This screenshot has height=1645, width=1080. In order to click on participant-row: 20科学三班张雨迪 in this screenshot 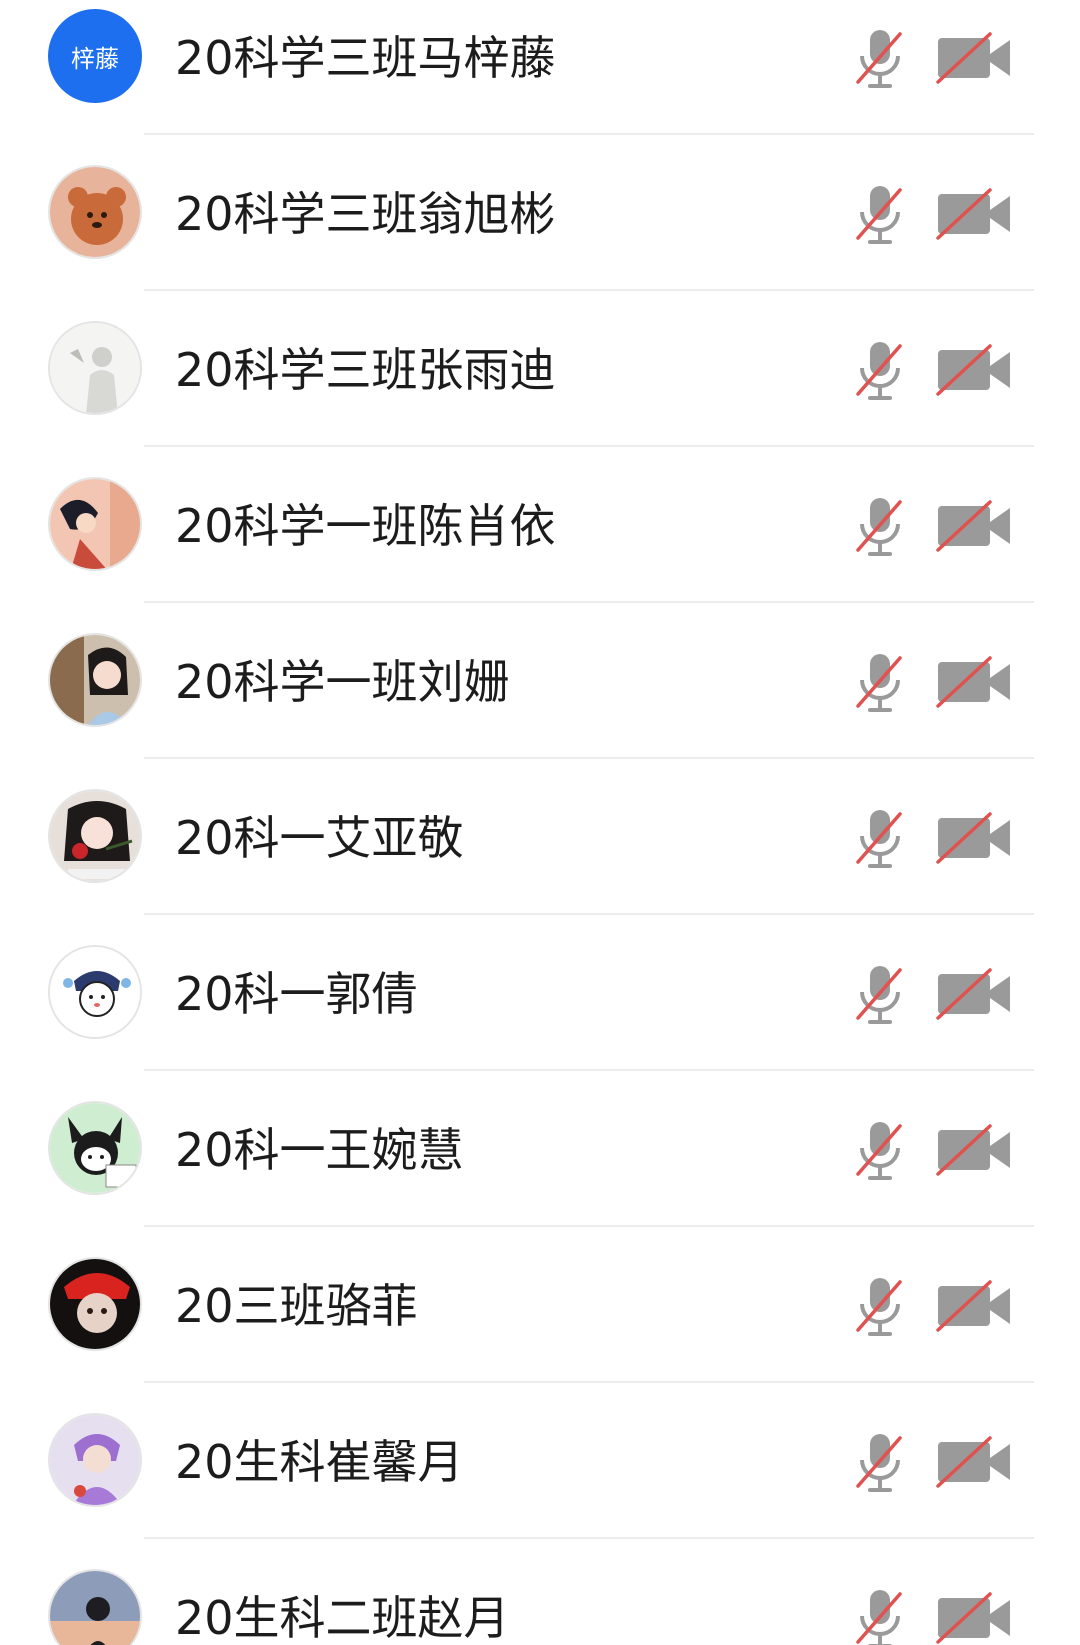, I will do `click(540, 390)`.